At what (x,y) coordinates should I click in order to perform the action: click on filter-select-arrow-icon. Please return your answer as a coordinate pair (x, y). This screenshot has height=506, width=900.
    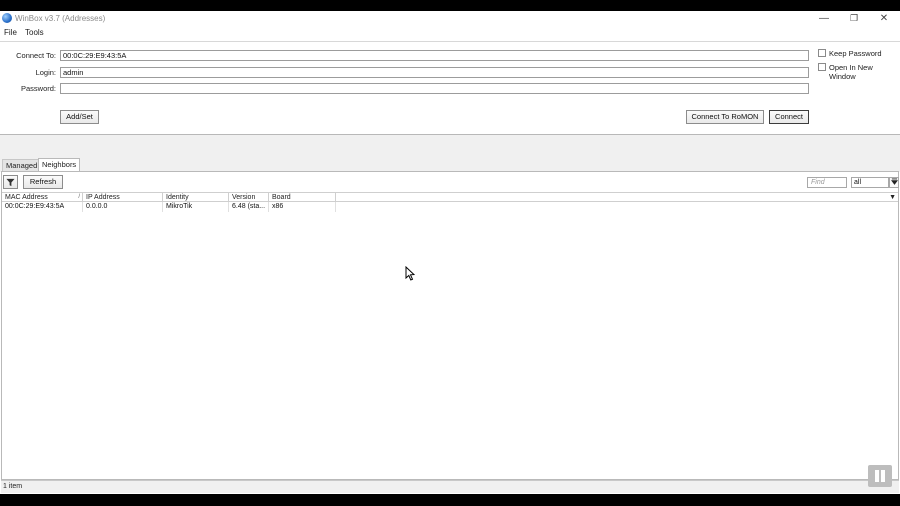
    Looking at the image, I should click on (894, 182).